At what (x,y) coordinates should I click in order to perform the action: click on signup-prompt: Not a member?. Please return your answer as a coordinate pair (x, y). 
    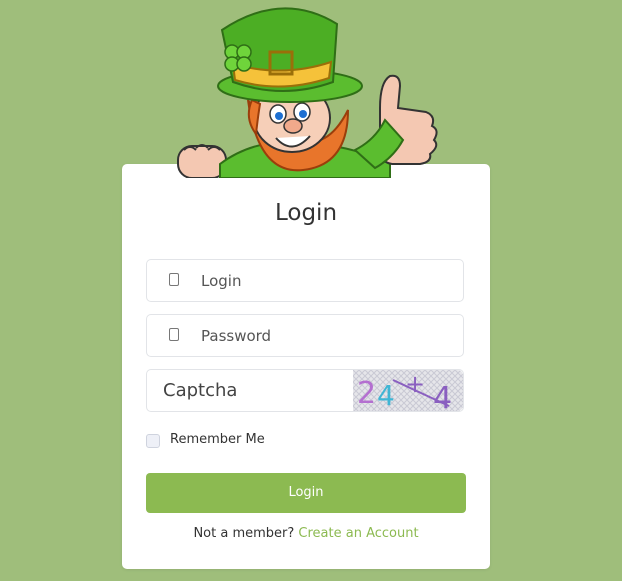
    Looking at the image, I should click on (244, 533).